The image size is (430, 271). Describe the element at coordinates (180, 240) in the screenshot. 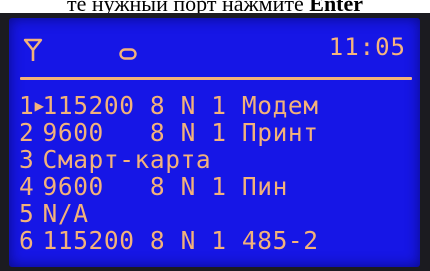

I see `port-settings: 115200 8 N 1 485-2` at that location.